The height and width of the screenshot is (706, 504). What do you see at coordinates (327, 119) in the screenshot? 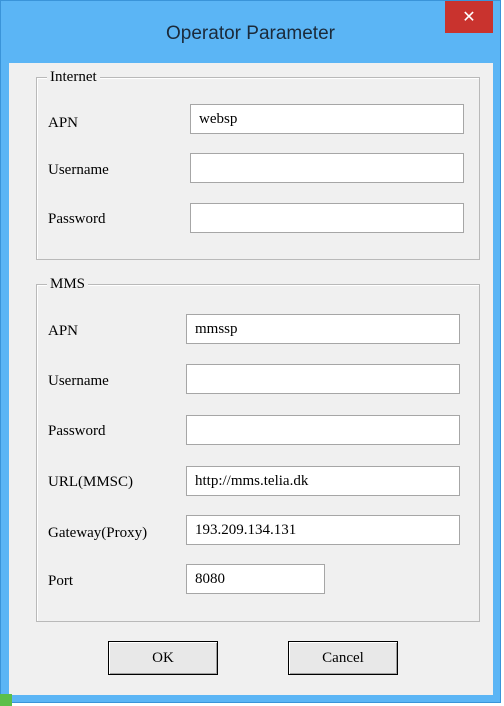
I see `internet-apn-field: websp` at bounding box center [327, 119].